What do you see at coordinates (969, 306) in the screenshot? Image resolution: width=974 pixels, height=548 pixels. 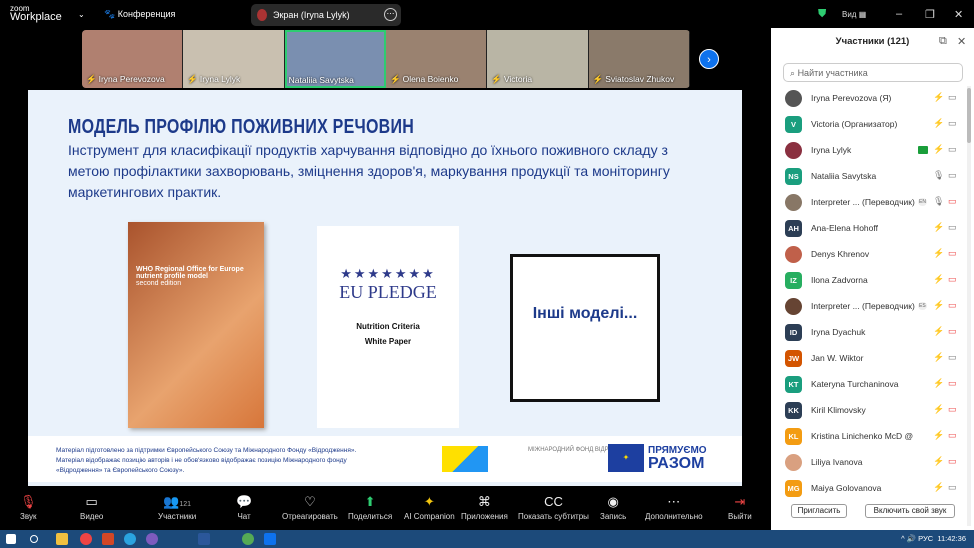 I see `scrollbar` at bounding box center [969, 306].